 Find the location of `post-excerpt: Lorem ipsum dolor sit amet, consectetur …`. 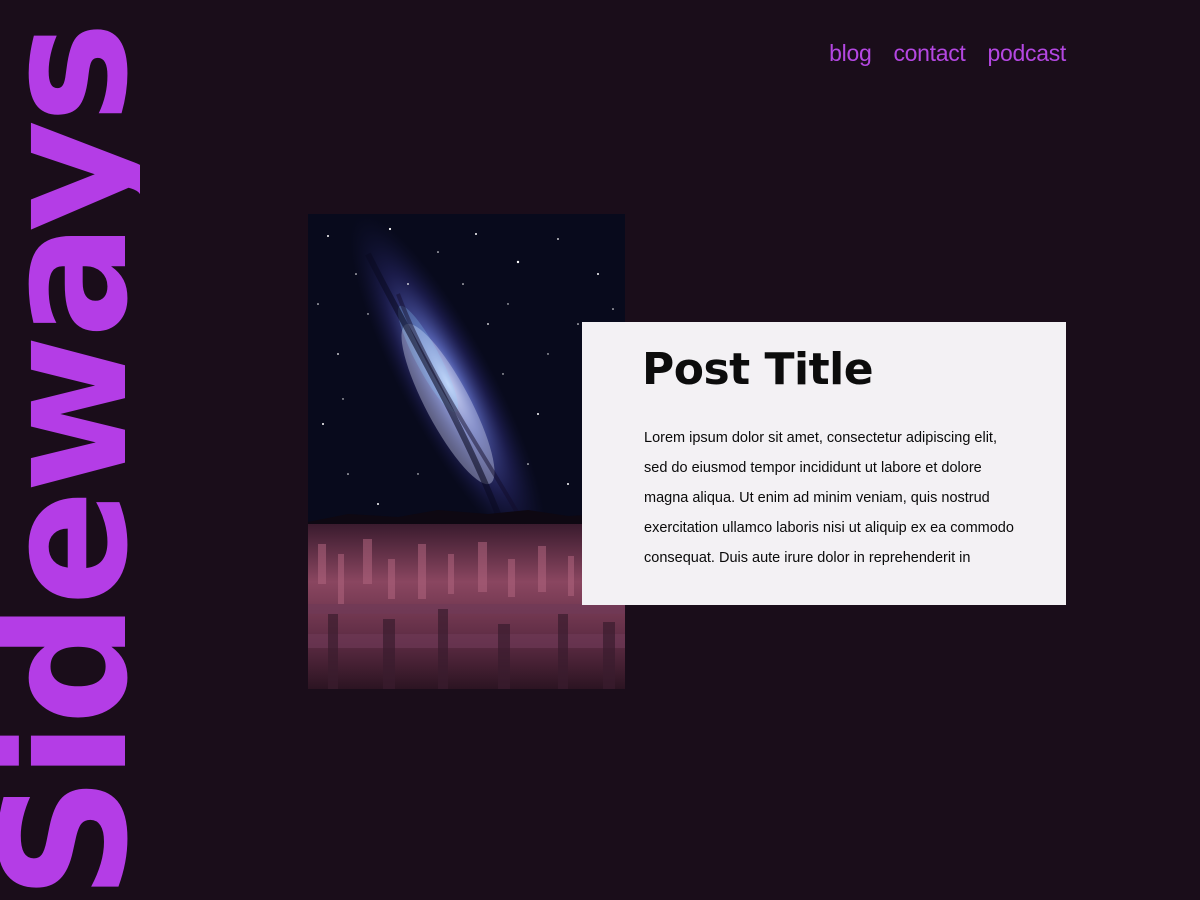

post-excerpt: Lorem ipsum dolor sit amet, consectetur … is located at coordinates (829, 498).